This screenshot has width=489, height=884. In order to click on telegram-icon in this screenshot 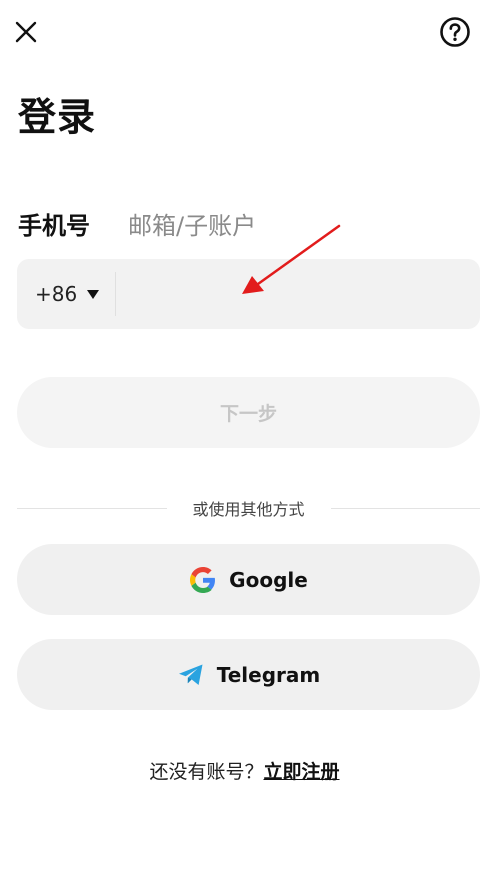, I will do `click(191, 675)`.